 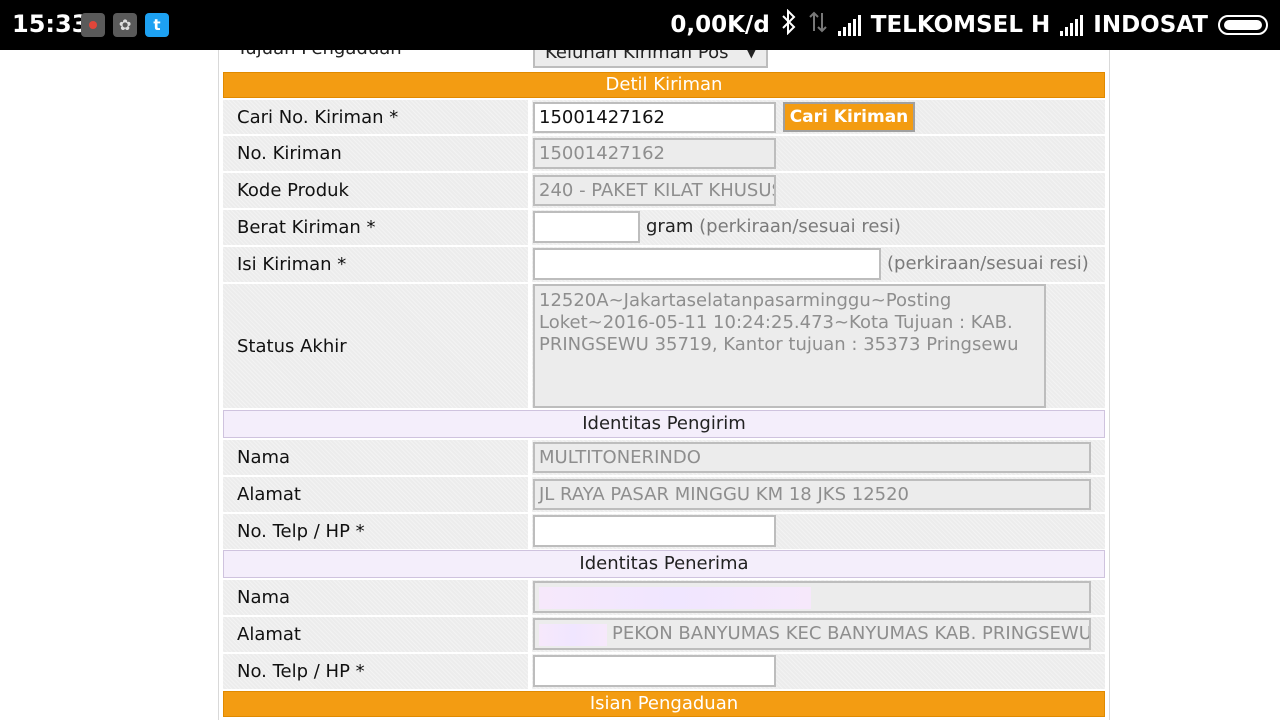 What do you see at coordinates (654, 190) in the screenshot?
I see `kode-produk-field: 240 - PAKET KILAT KHUSUS` at bounding box center [654, 190].